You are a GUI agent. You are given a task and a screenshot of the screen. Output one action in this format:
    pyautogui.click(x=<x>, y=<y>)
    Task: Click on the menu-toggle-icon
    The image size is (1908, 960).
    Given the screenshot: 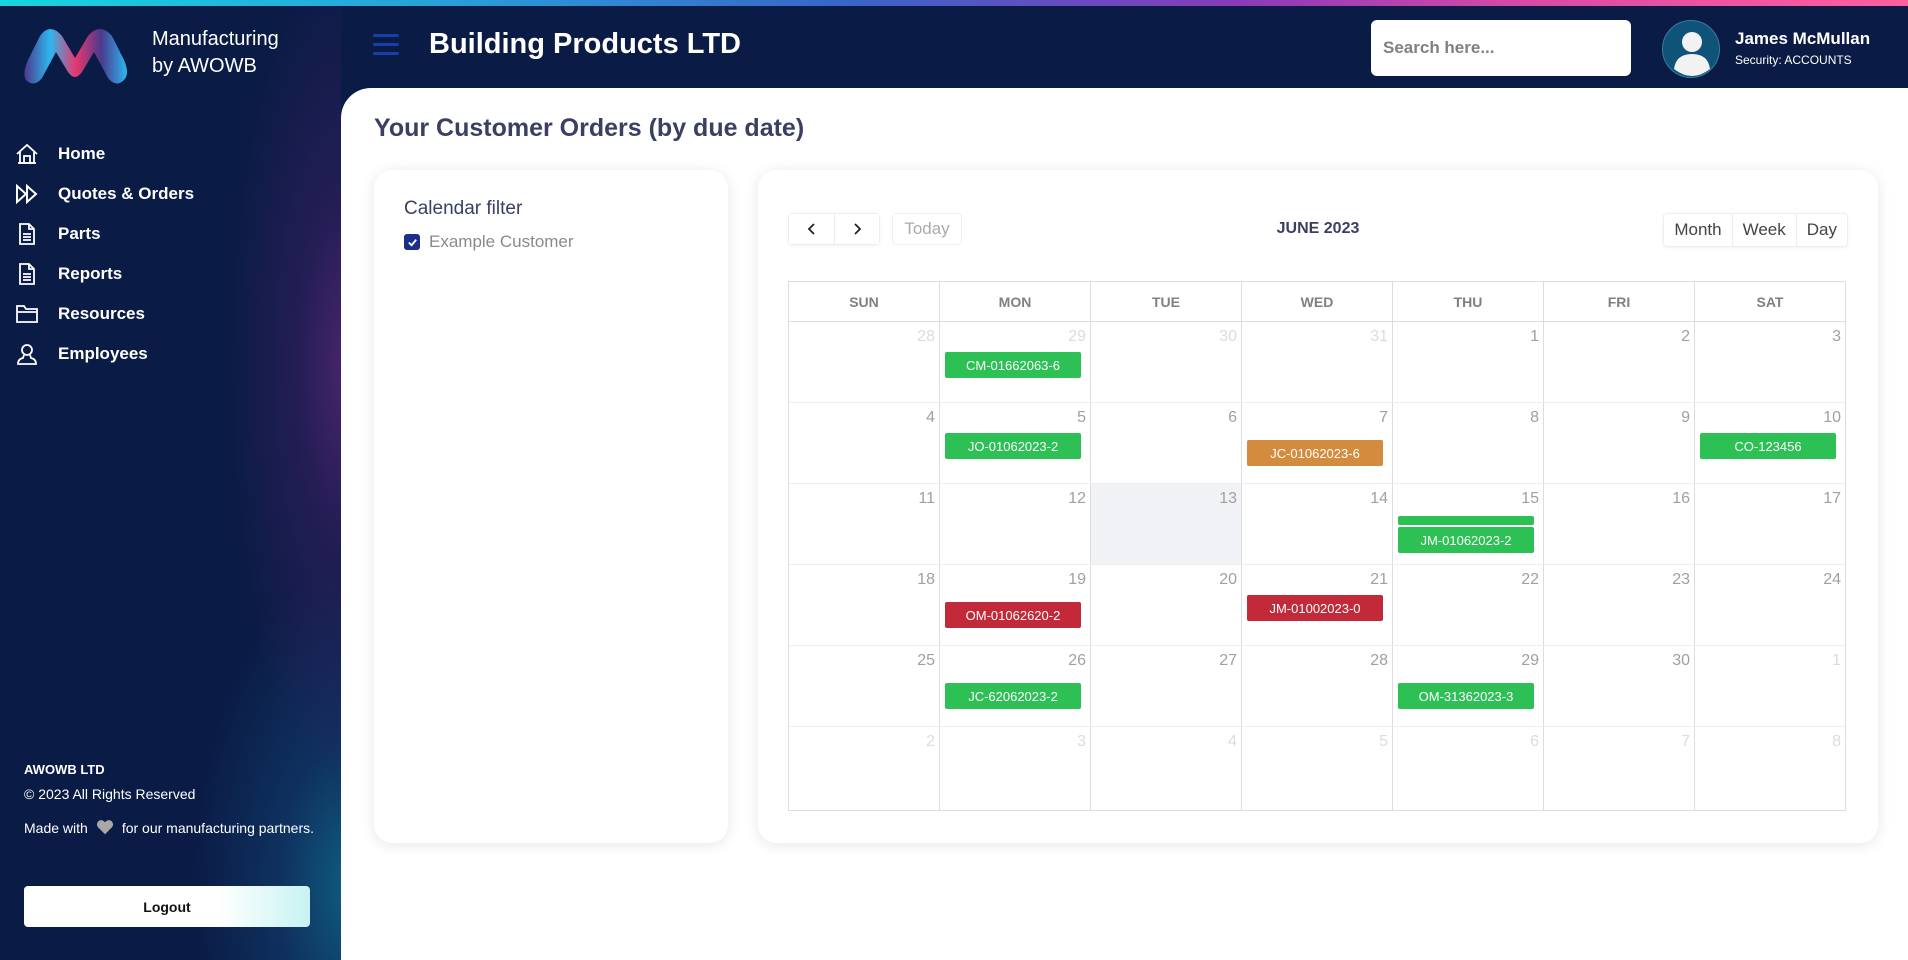 What is the action you would take?
    pyautogui.click(x=386, y=46)
    